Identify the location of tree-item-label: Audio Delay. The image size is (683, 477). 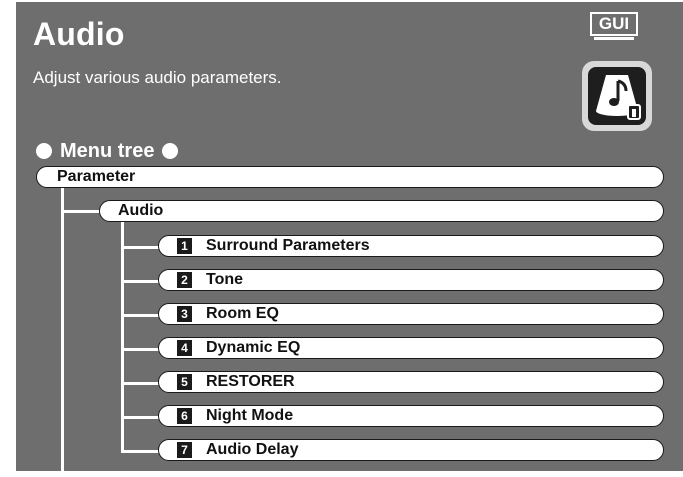
(252, 449).